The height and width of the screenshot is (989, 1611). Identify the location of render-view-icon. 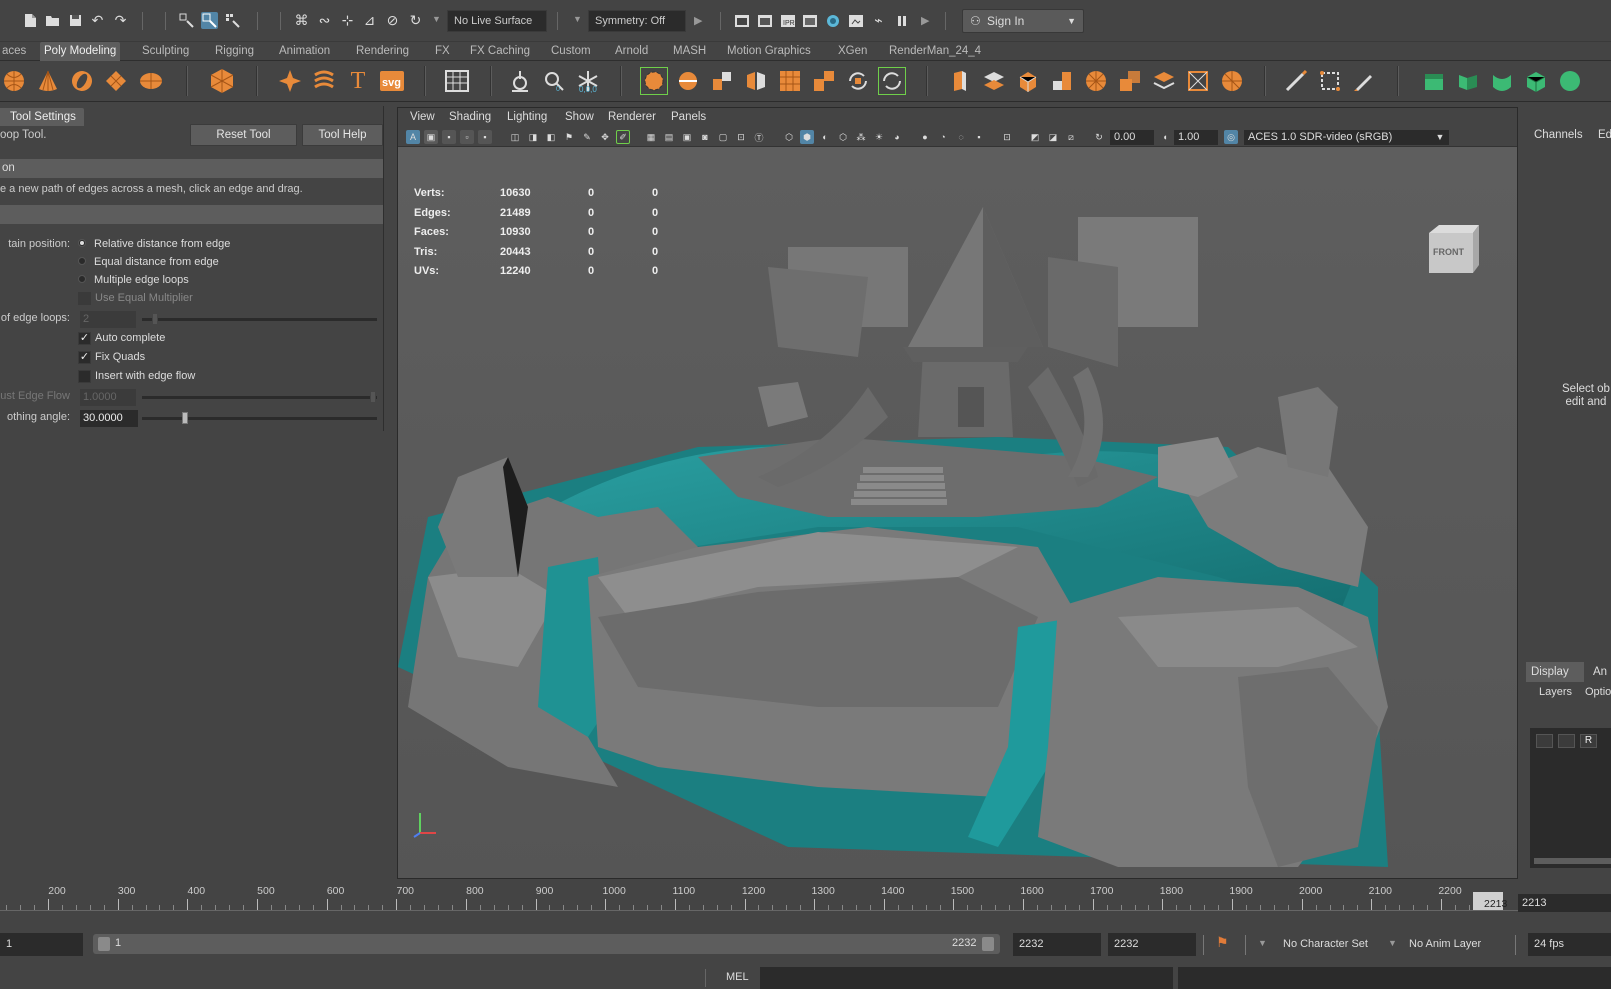
(855, 20).